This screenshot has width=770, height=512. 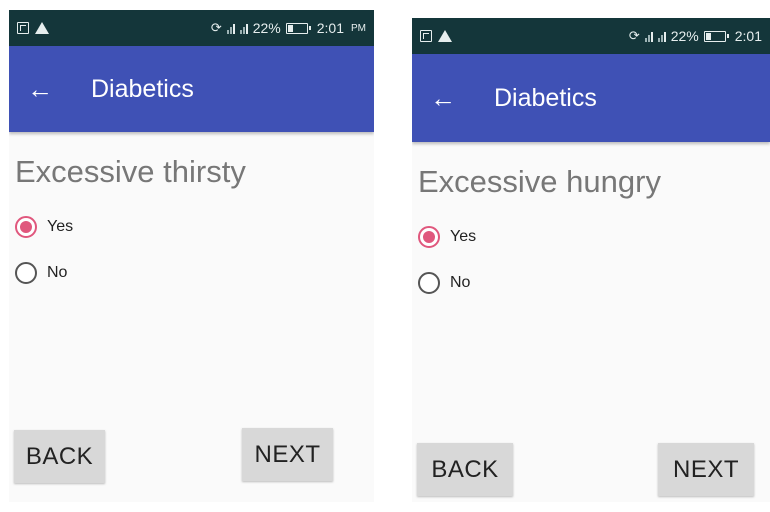 I want to click on question-text: Excessive hungry, so click(x=539, y=181).